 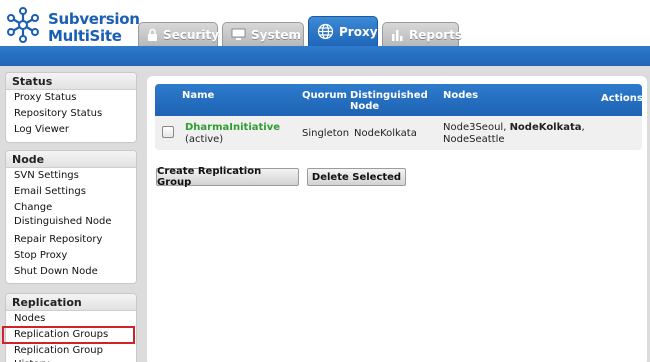 I want to click on row-select-checkbox, so click(x=168, y=132).